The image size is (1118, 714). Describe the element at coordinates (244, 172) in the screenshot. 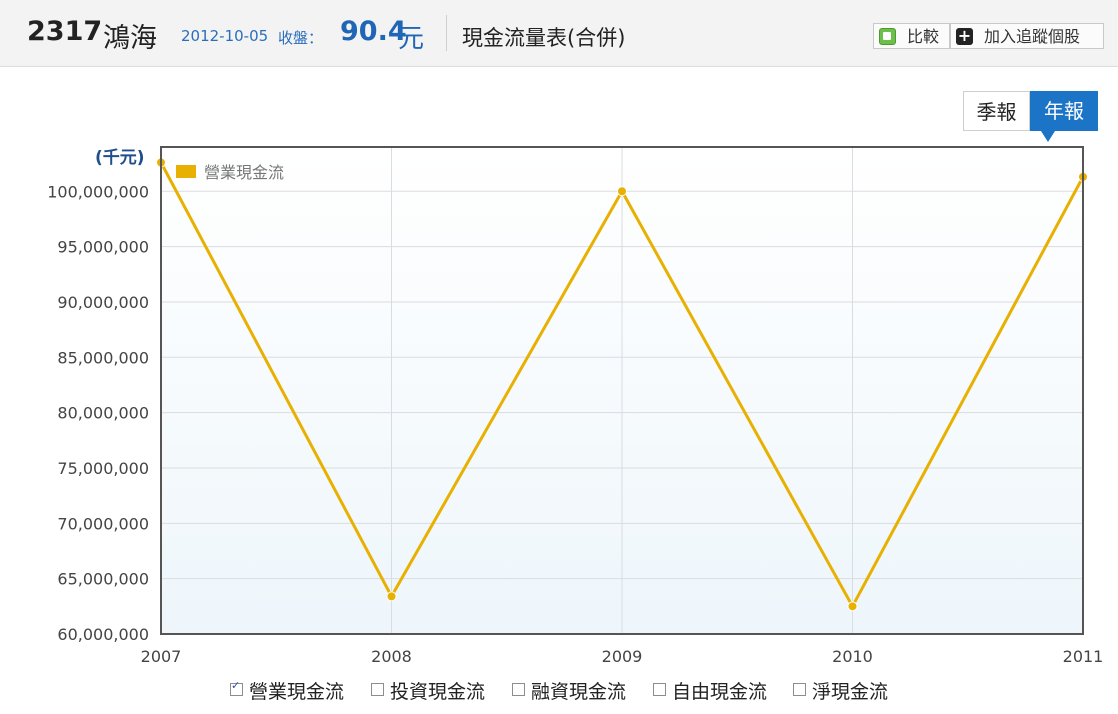

I see `legend-label: 營業現金流` at that location.